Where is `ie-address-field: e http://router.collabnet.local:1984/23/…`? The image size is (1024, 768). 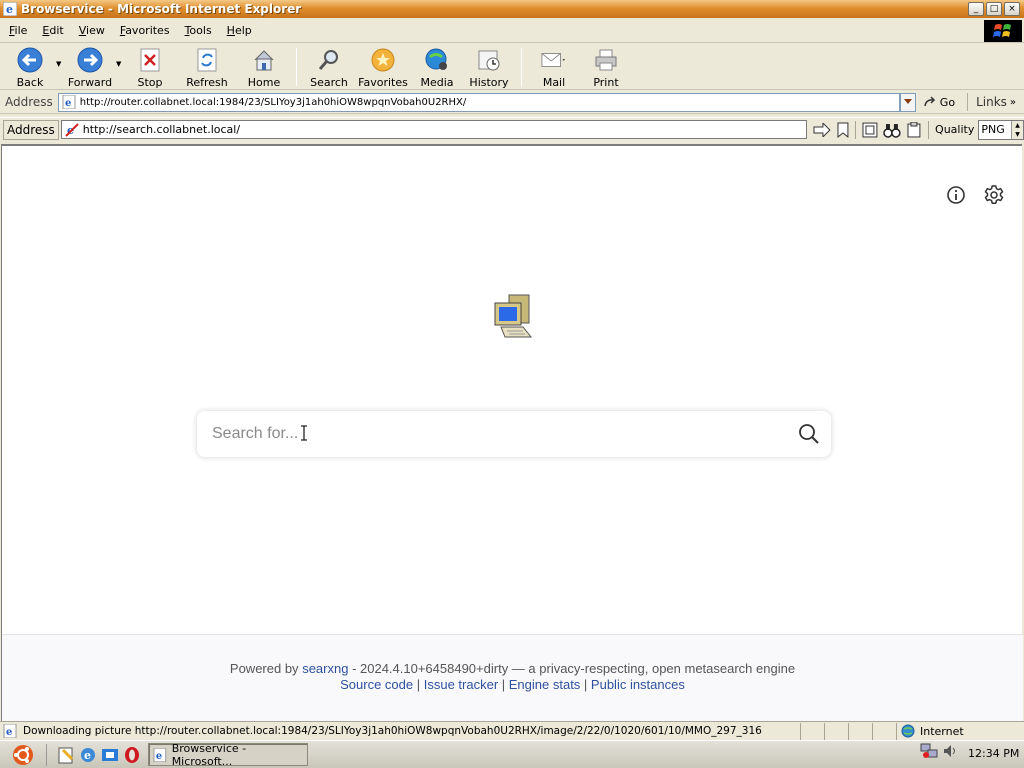
ie-address-field: e http://router.collabnet.local:1984/23/… is located at coordinates (478, 102).